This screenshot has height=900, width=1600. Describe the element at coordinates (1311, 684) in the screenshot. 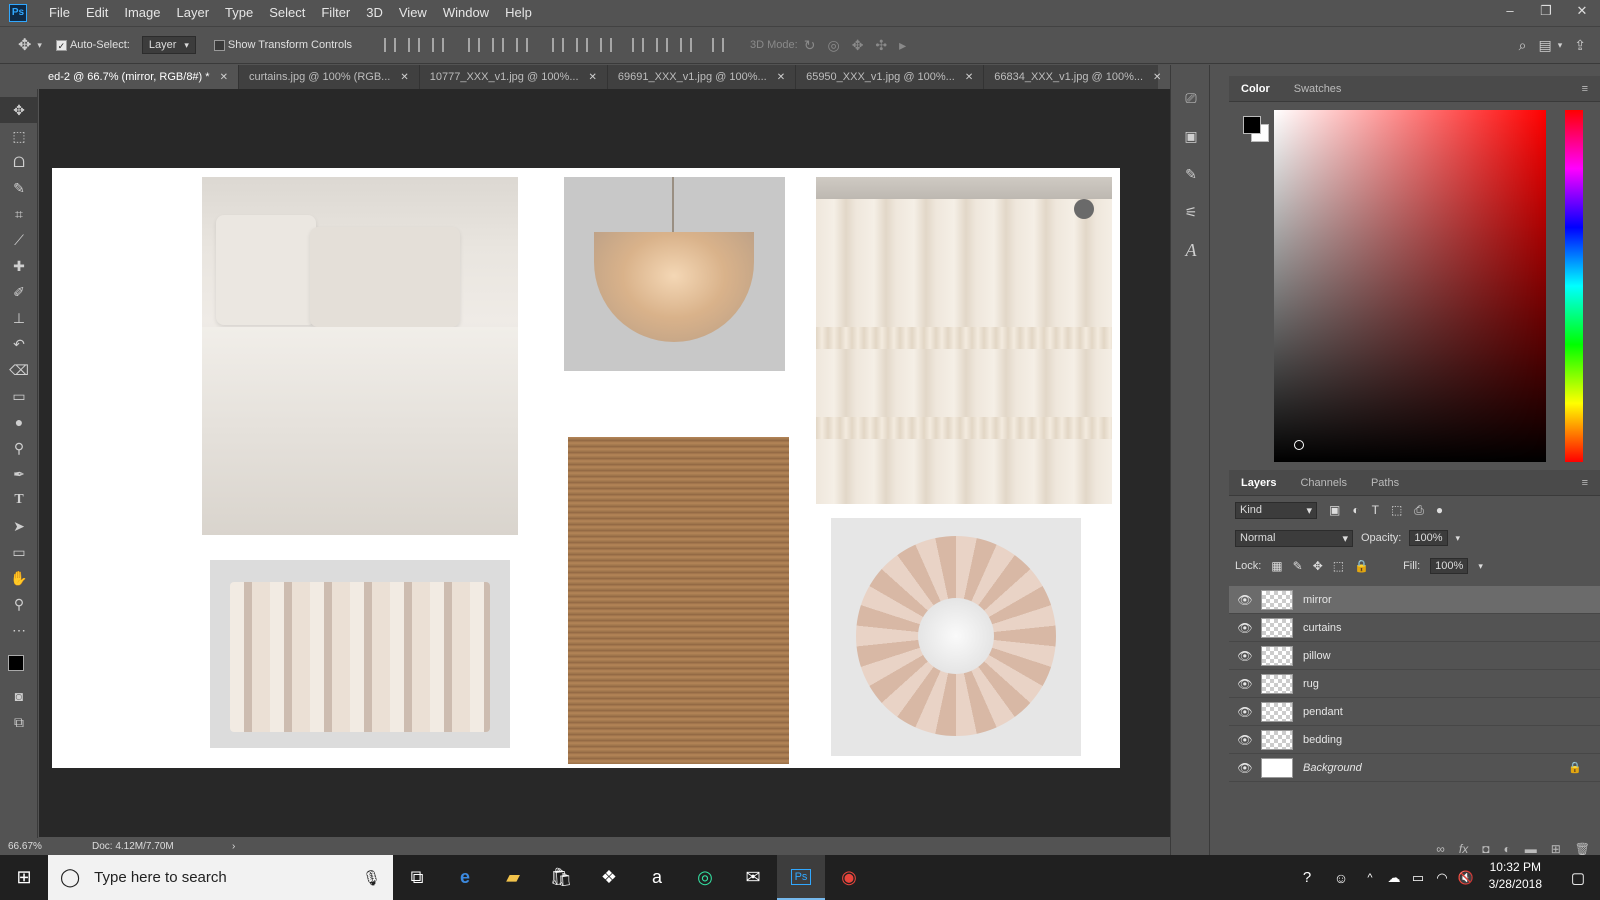

I see `layer-name: rug` at that location.